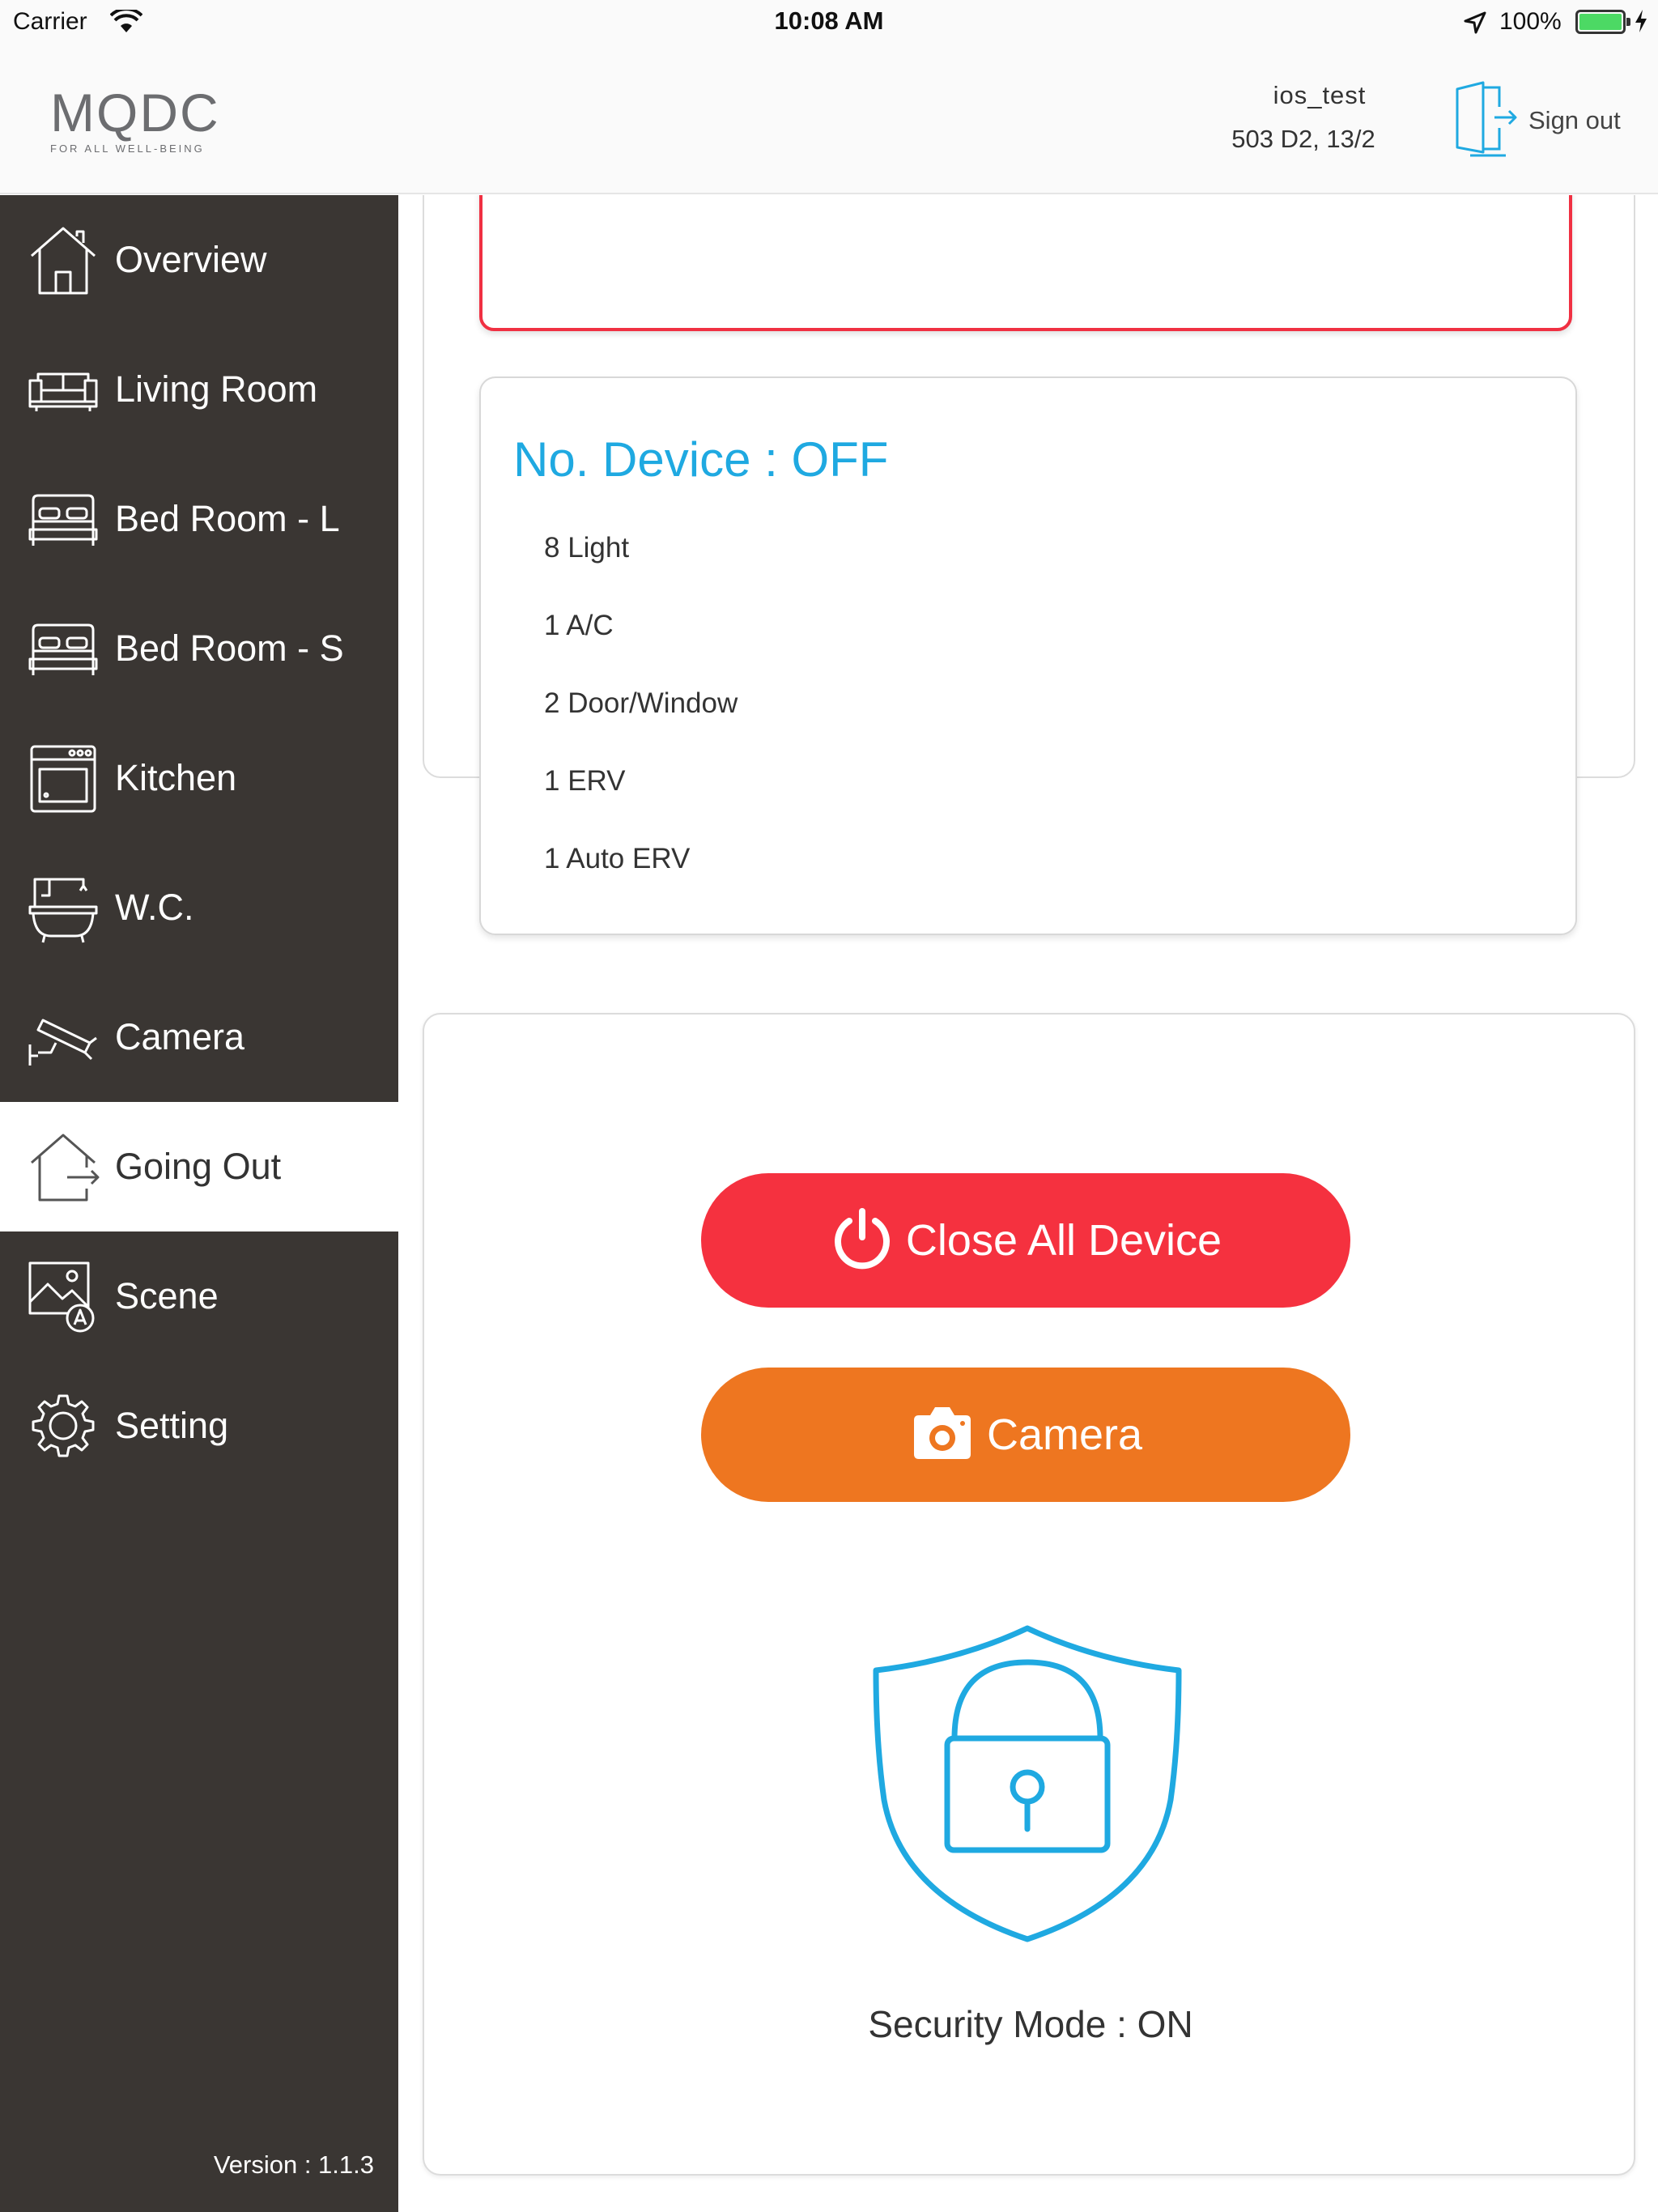  What do you see at coordinates (199, 908) in the screenshot?
I see `sidebar-item-wc: W.C.` at bounding box center [199, 908].